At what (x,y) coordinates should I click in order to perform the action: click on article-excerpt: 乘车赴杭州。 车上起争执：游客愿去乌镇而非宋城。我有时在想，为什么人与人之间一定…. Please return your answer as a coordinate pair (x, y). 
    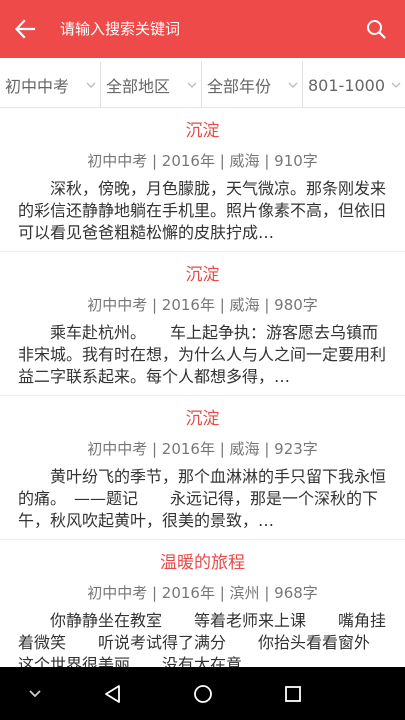
    Looking at the image, I should click on (202, 354).